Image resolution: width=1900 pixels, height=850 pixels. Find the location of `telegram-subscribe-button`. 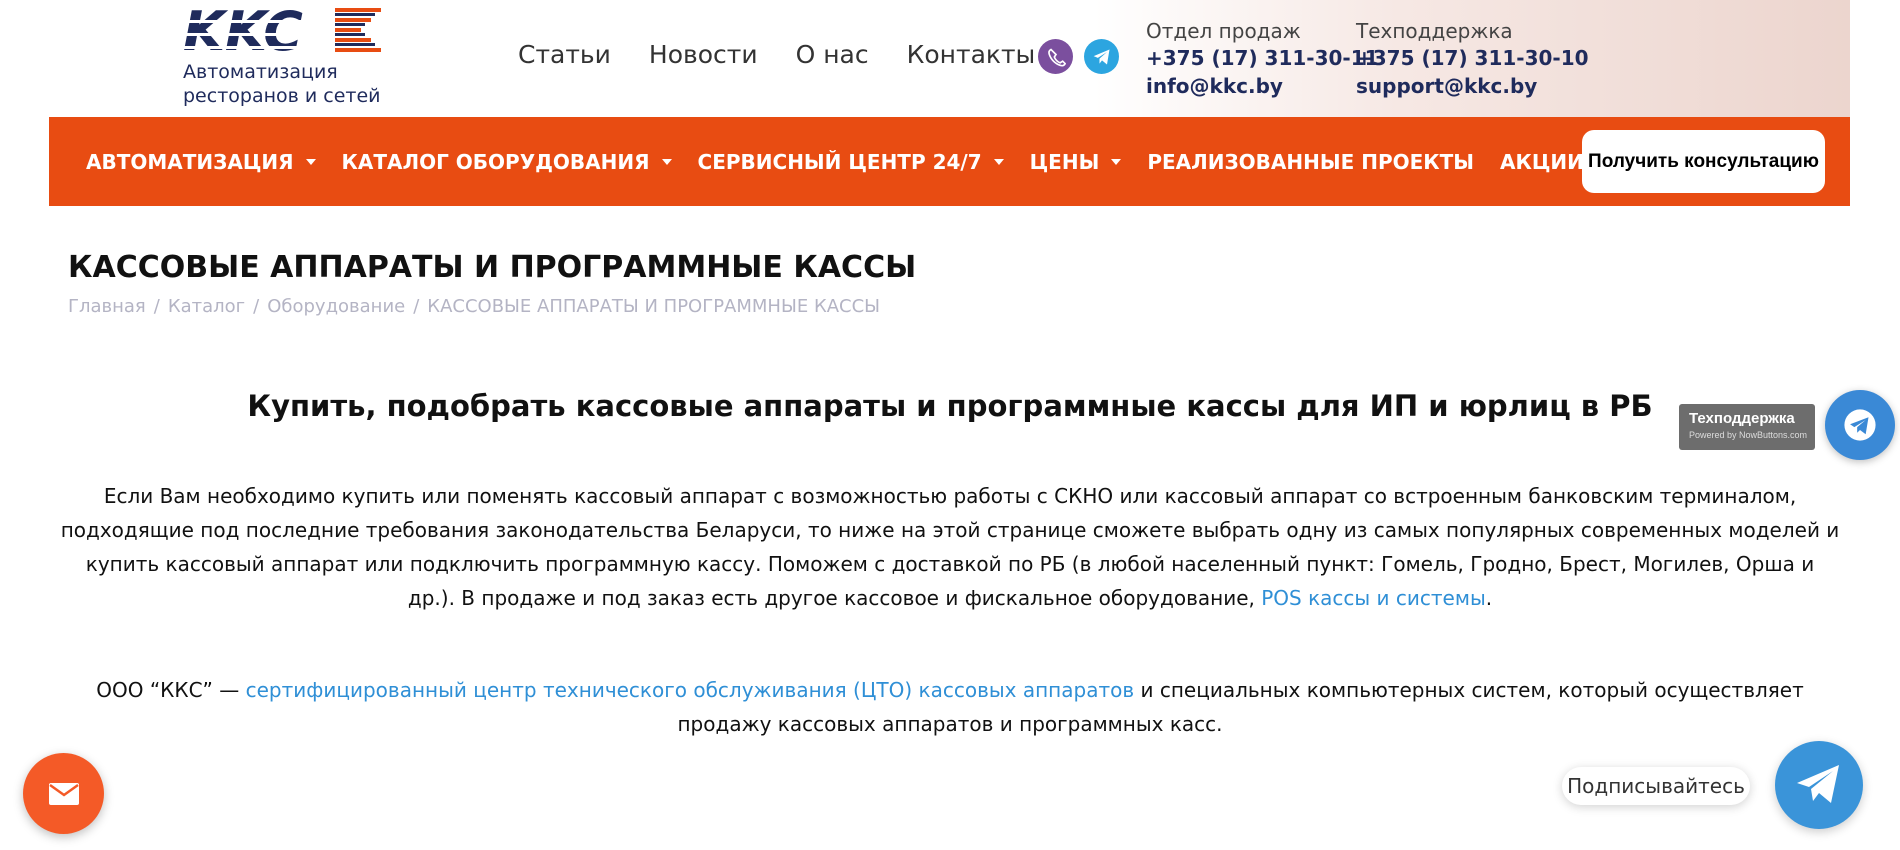

telegram-subscribe-button is located at coordinates (1819, 785).